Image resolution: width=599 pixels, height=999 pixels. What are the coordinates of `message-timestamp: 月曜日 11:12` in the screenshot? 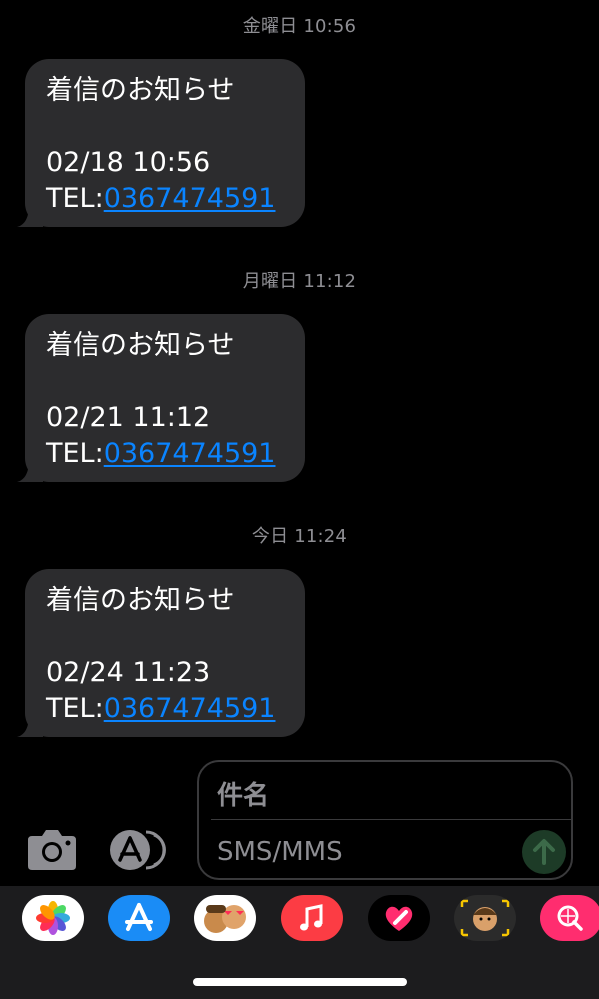 It's located at (299, 281).